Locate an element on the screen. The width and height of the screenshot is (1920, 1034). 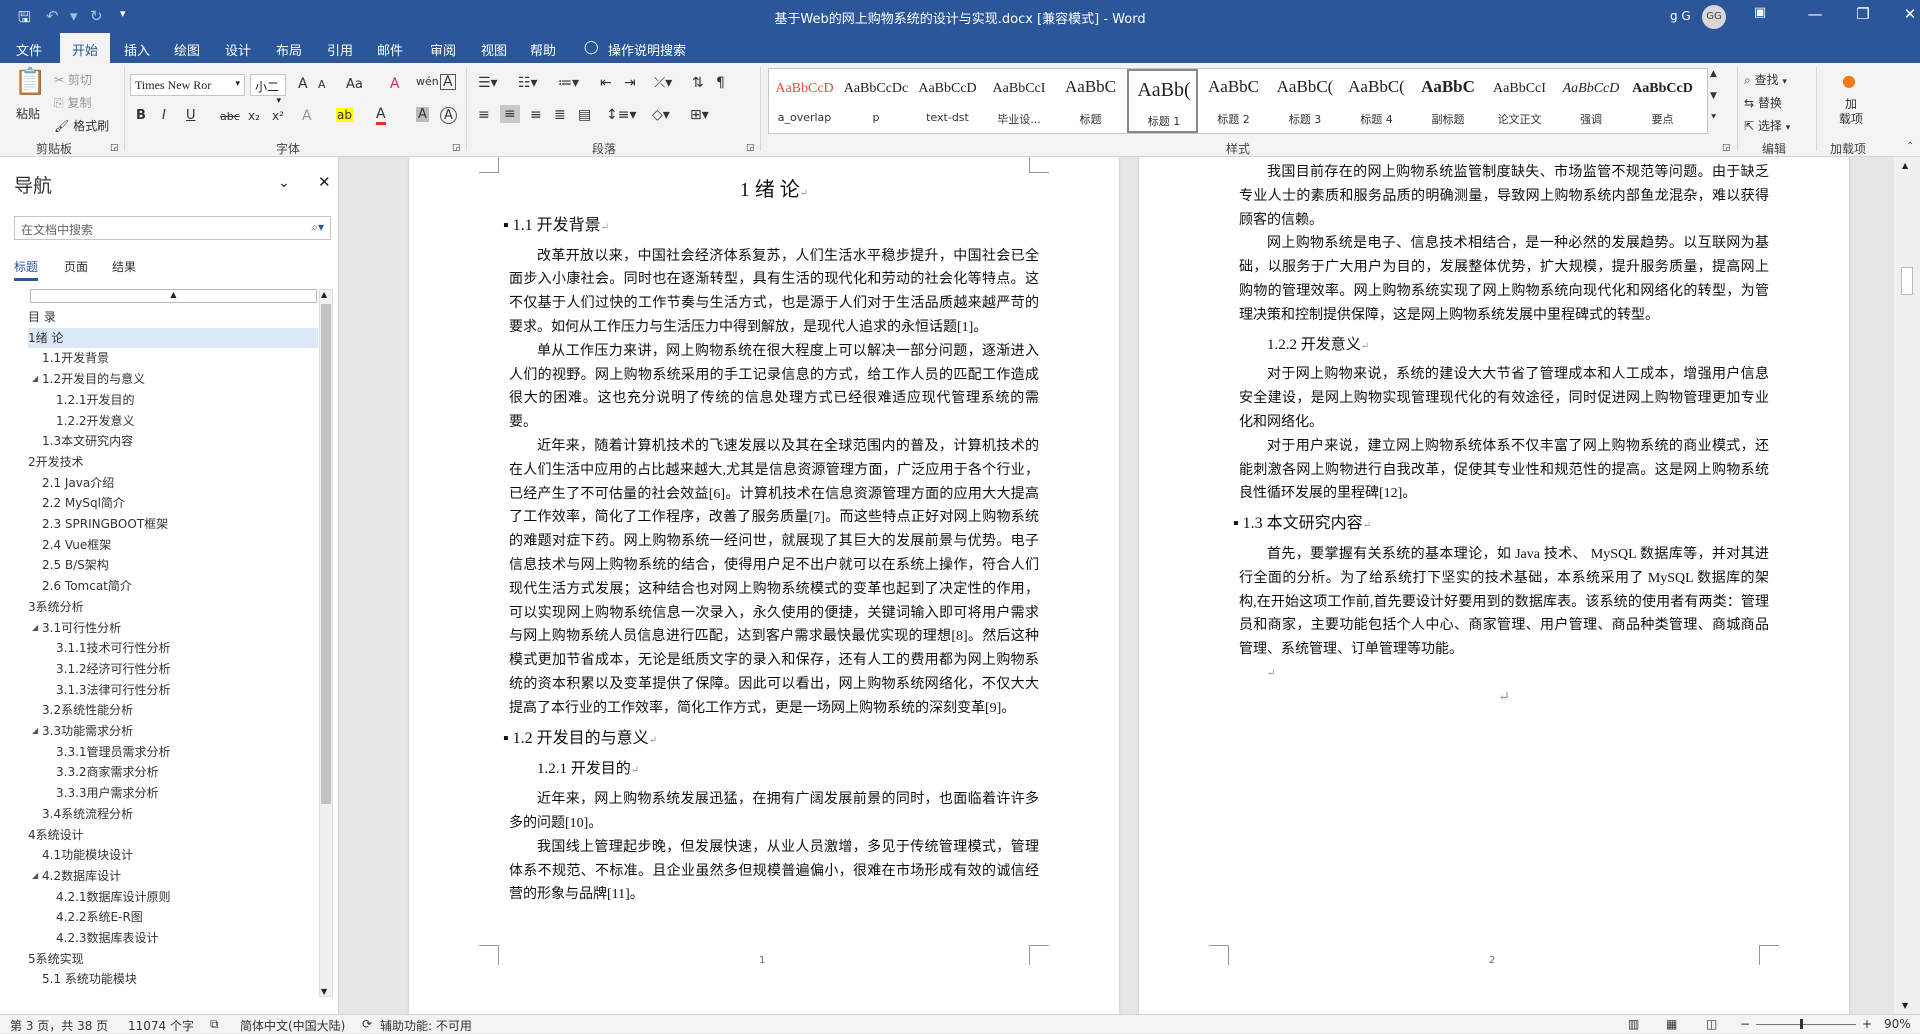
outline-item: ◢1绪 论 is located at coordinates (173, 337).